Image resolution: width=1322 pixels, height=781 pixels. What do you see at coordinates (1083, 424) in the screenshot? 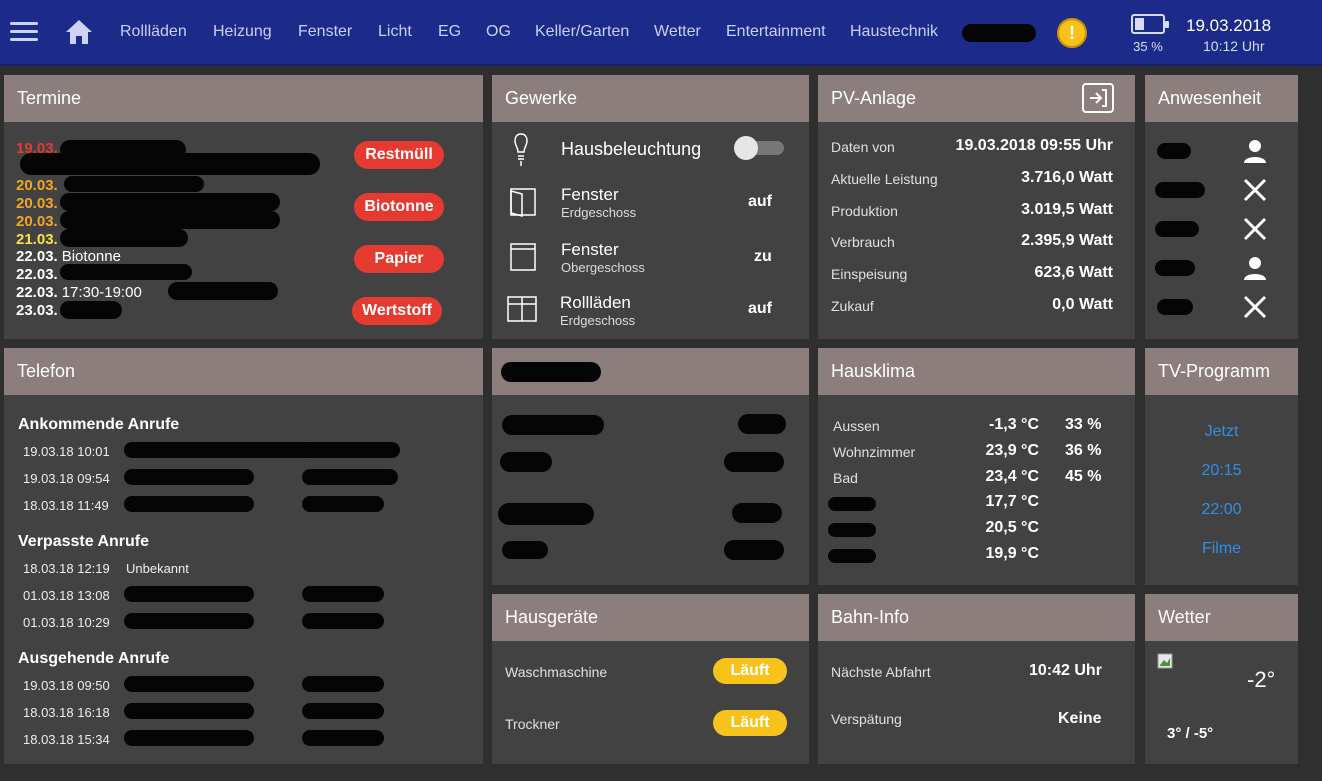
I see `climate-humidity: 33 %` at bounding box center [1083, 424].